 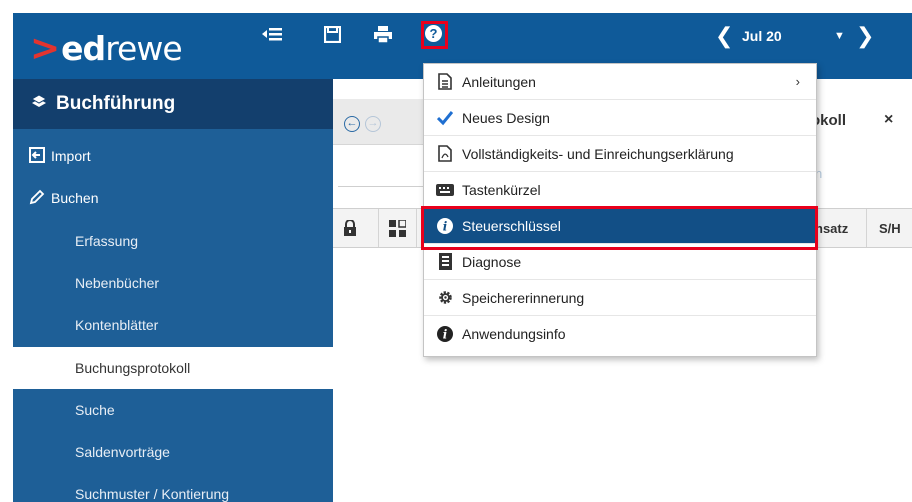 What do you see at coordinates (173, 241) in the screenshot?
I see `sidebar-item-erfassung: Erfassung` at bounding box center [173, 241].